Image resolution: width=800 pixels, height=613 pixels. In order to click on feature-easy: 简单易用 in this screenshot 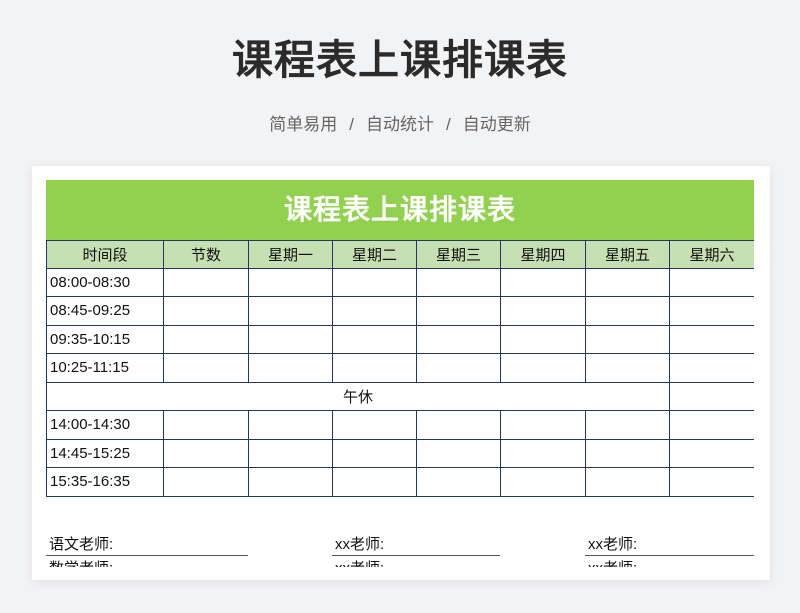, I will do `click(303, 124)`.